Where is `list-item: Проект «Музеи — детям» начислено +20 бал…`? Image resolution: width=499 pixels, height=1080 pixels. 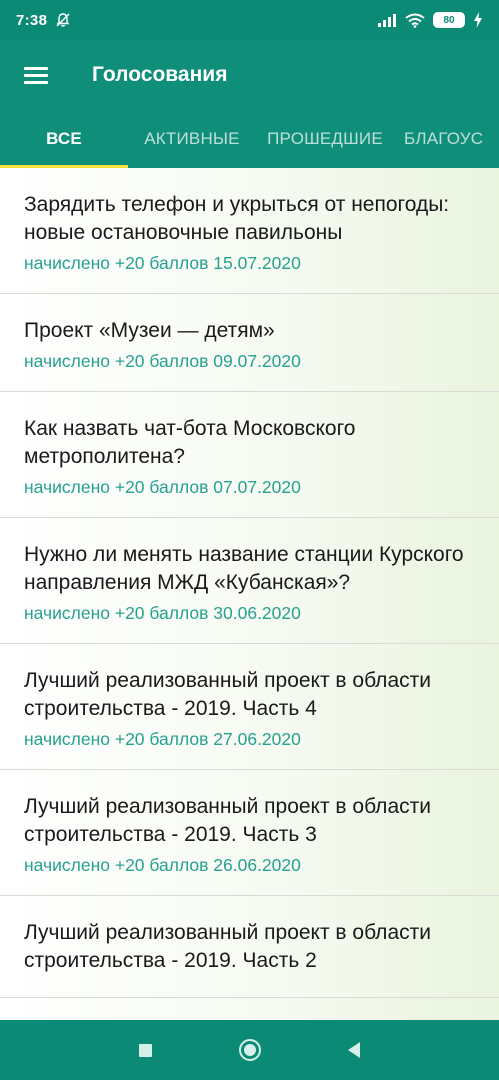 list-item: Проект «Музеи — детям» начислено +20 бал… is located at coordinates (249, 343).